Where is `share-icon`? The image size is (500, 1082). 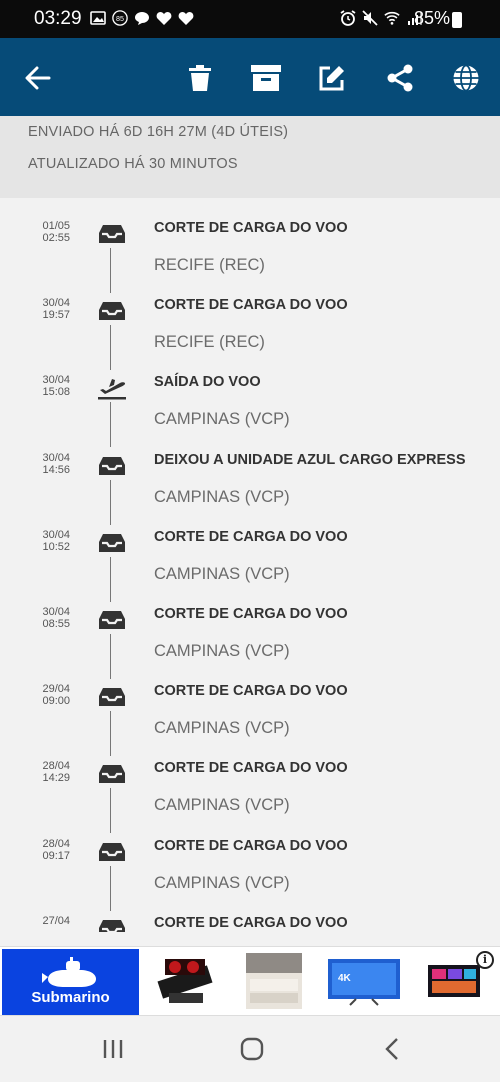
share-icon is located at coordinates (400, 78).